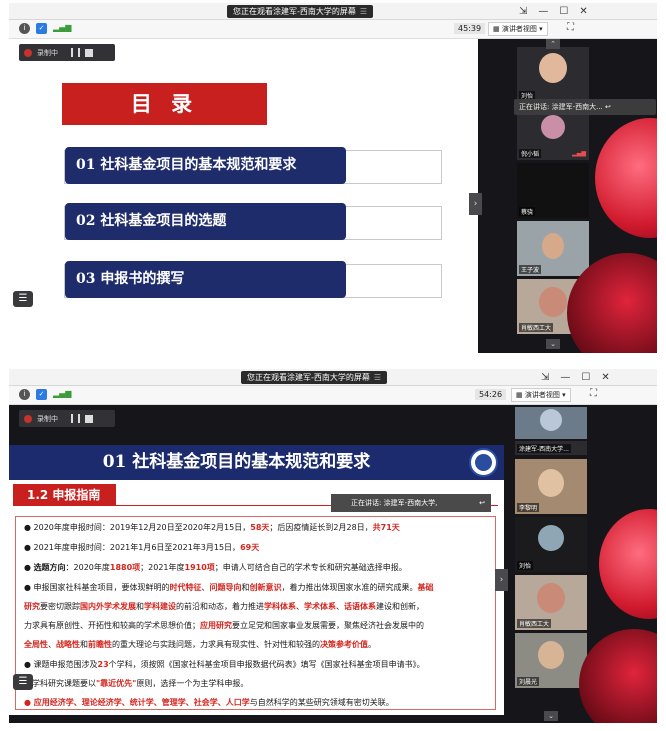 The height and width of the screenshot is (731, 666). I want to click on toc-item-label: 01 社科基金项目的基本规范和要求, so click(205, 165).